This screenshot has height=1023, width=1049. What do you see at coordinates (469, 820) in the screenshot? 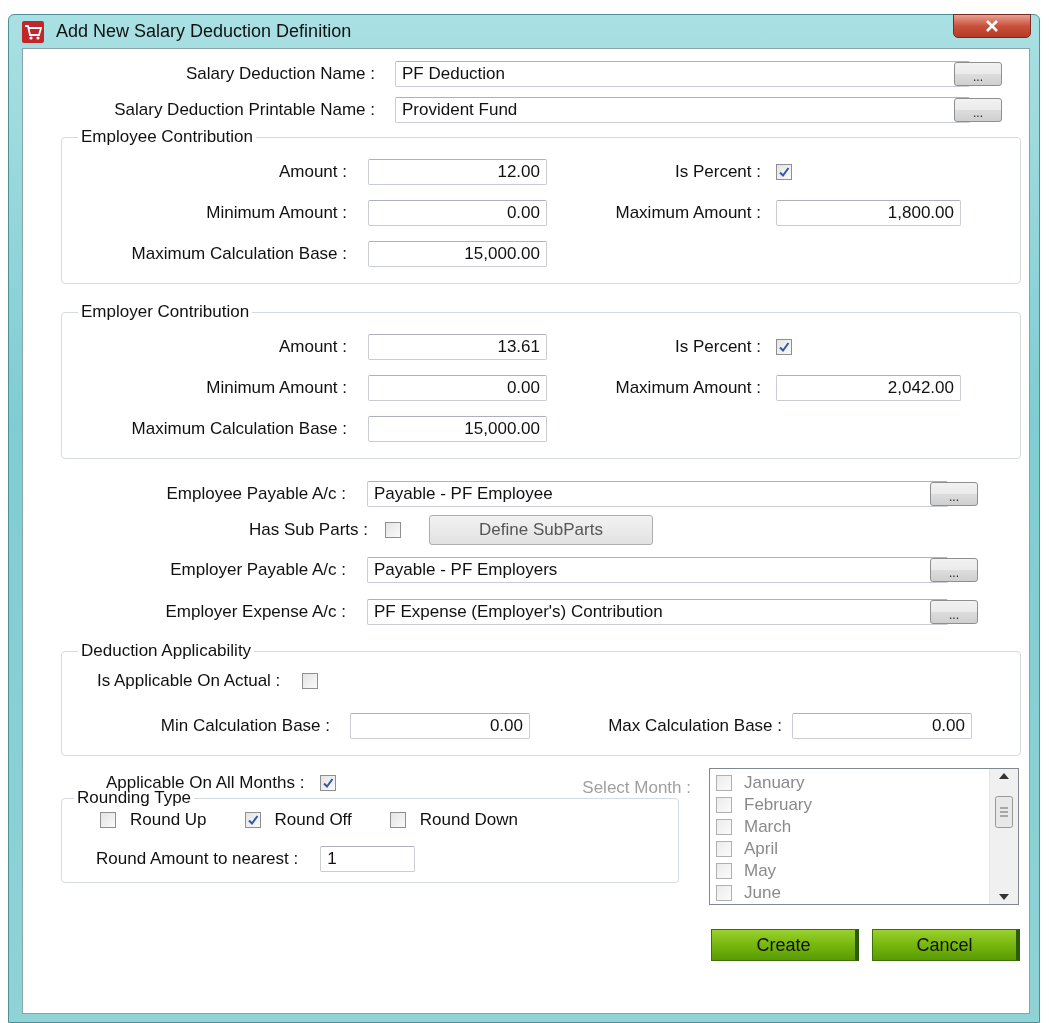
I see `option-label: Round Down` at bounding box center [469, 820].